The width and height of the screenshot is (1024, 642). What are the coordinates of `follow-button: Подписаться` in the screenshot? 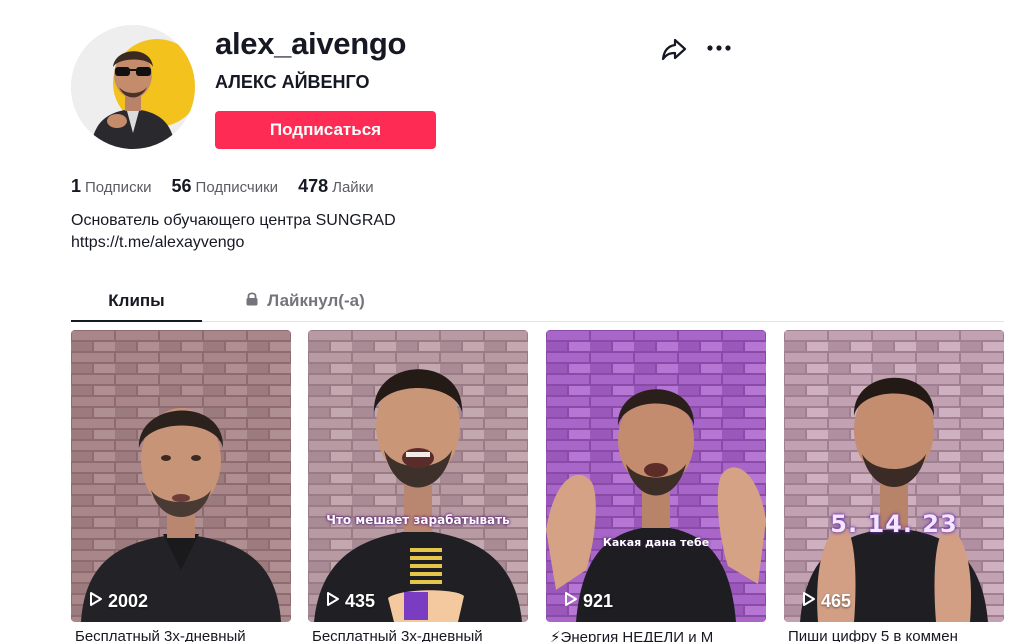 It's located at (325, 130).